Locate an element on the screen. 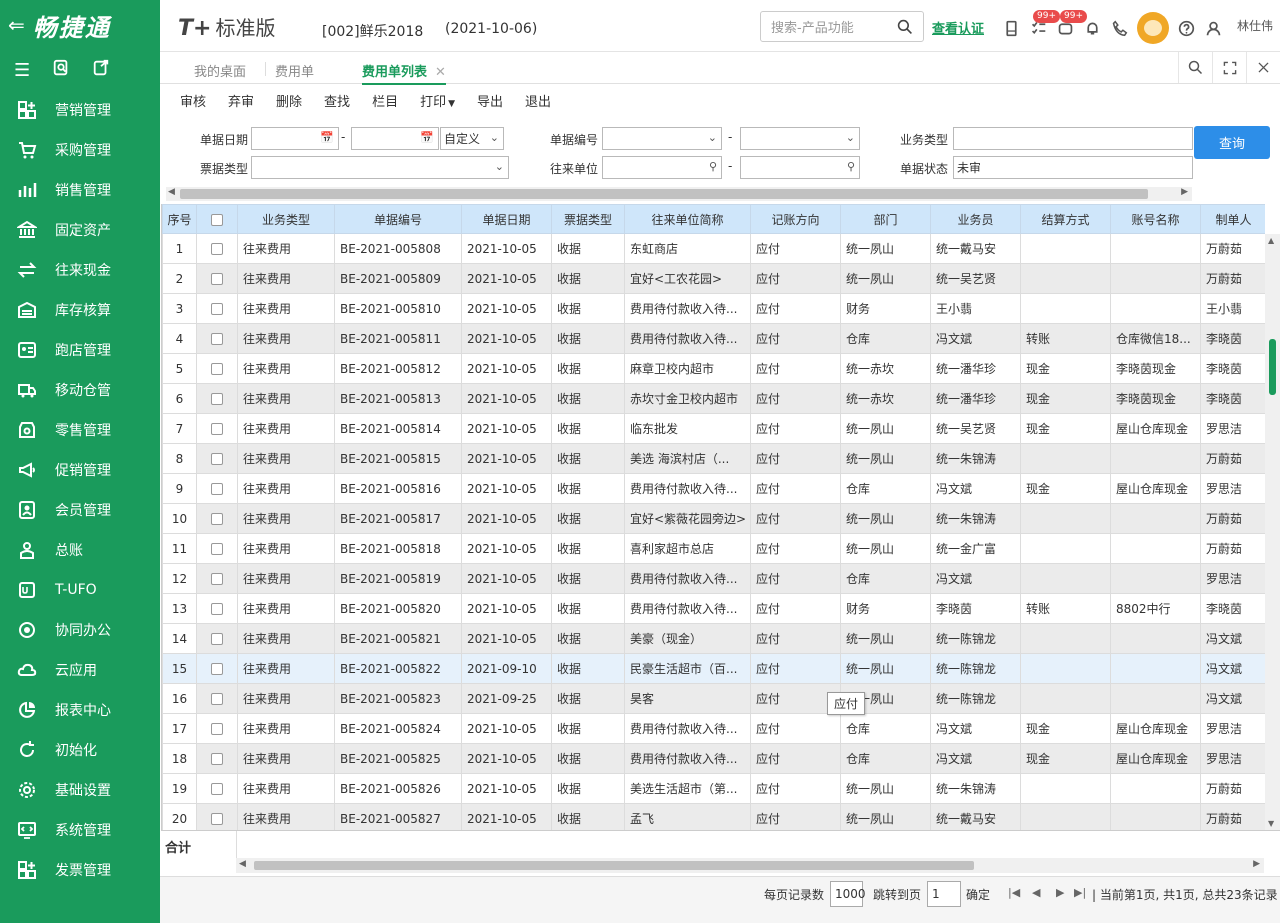  prev-page-icon: ◀ is located at coordinates (1036, 892).